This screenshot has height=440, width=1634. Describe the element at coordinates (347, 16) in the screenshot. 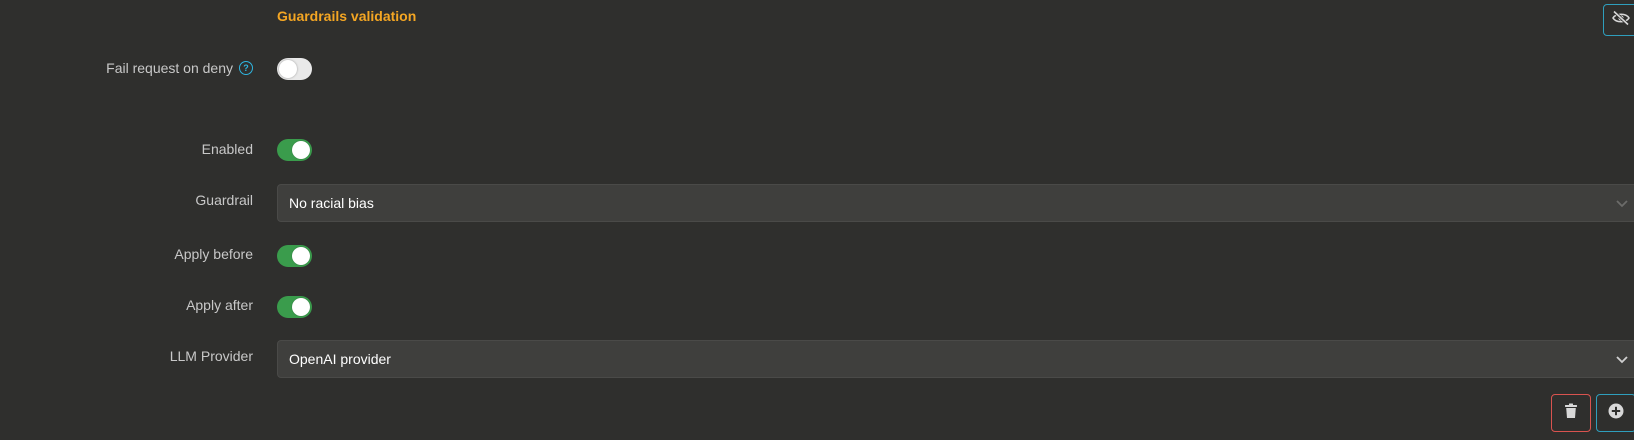

I see `section-title: Guardrails validation` at that location.